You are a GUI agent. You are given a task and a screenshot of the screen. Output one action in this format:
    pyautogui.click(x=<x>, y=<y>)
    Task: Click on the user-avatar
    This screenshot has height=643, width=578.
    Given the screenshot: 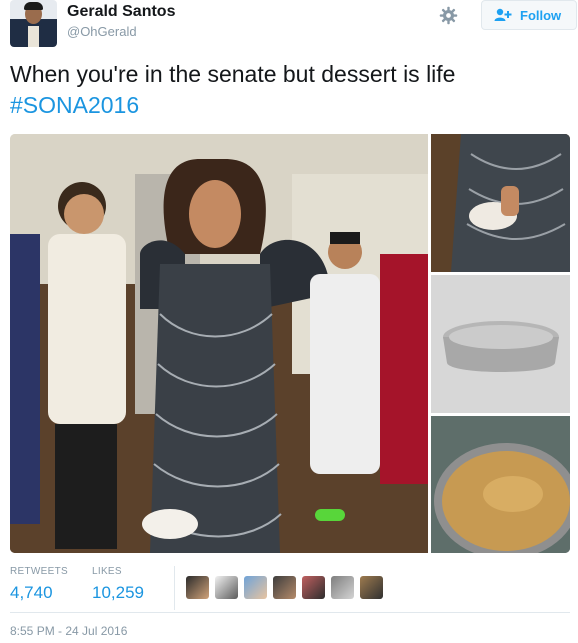 What is the action you would take?
    pyautogui.click(x=33, y=23)
    